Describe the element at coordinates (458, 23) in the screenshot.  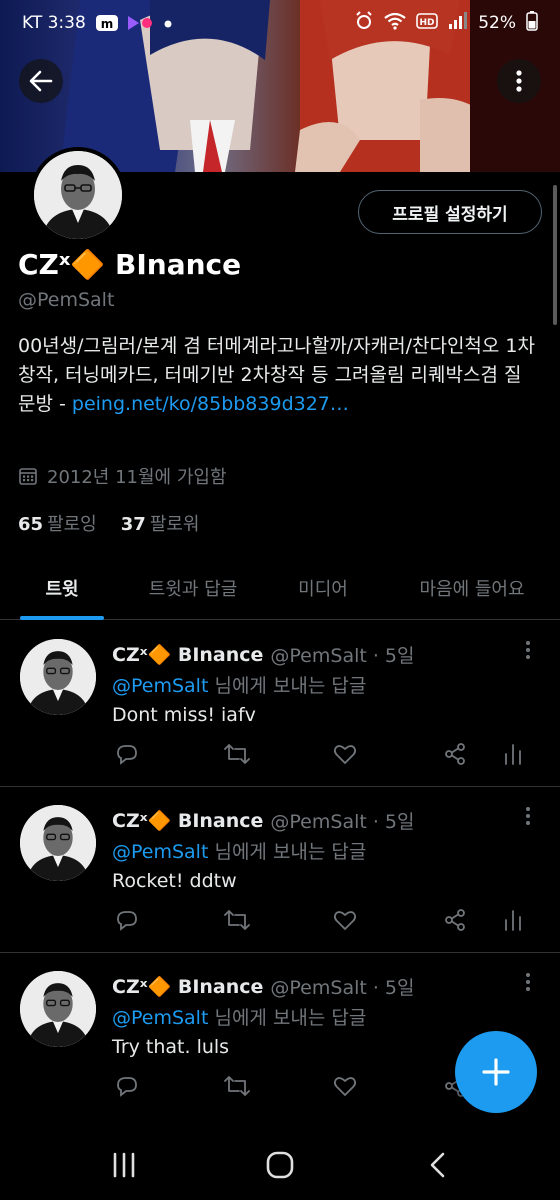
I see `signal-icon` at that location.